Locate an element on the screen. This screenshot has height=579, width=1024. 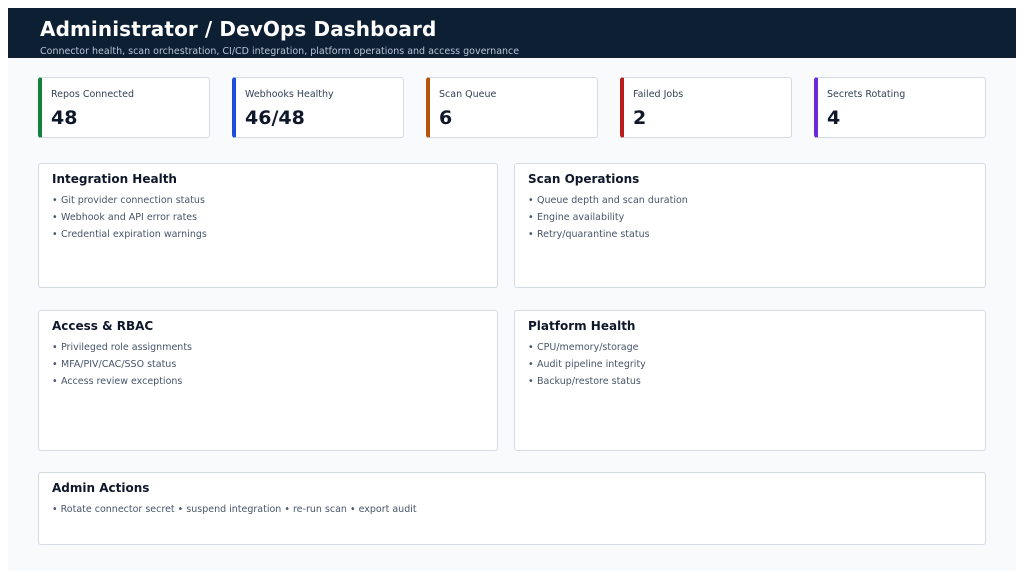
kpi-value: 46/48 is located at coordinates (275, 118).